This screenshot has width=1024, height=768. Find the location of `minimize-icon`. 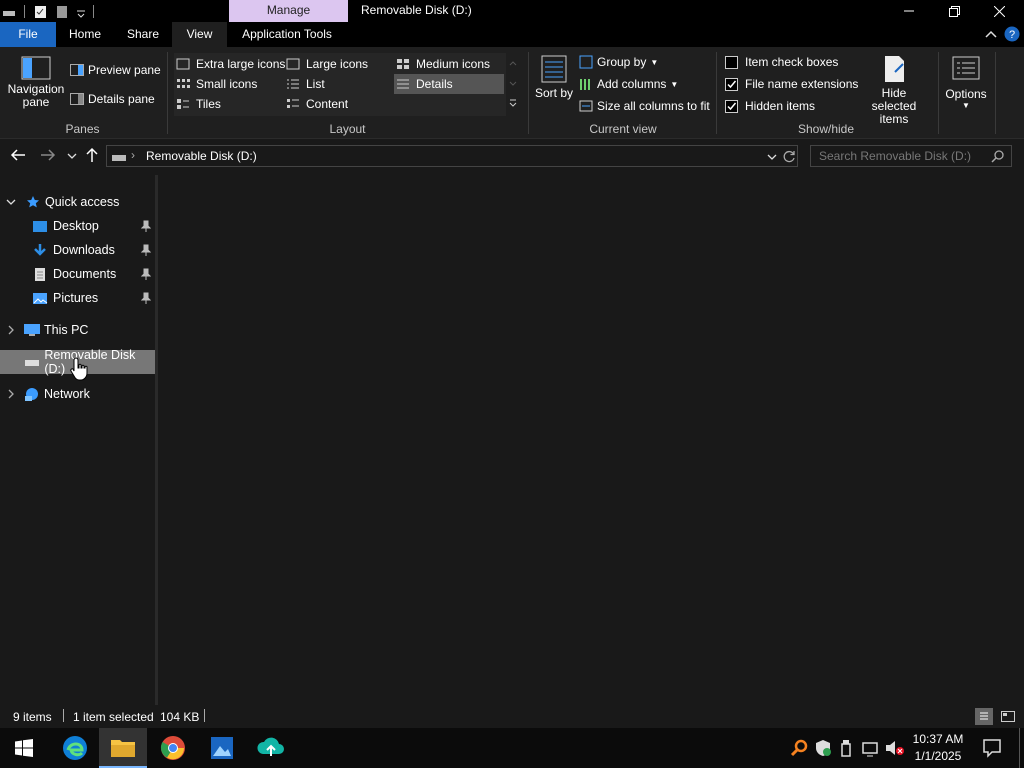

minimize-icon is located at coordinates (909, 11).